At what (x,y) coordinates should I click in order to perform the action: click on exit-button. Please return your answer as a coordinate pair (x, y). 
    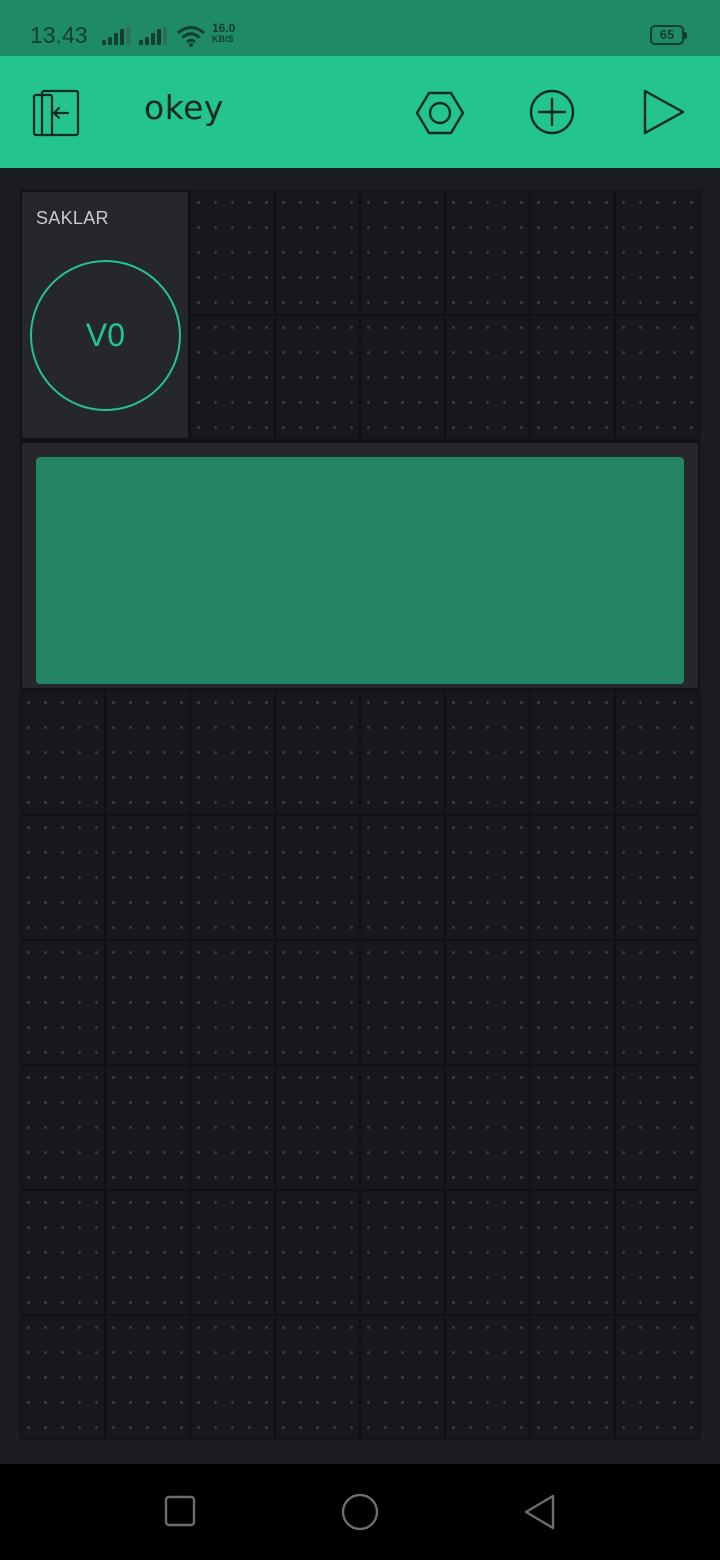
    Looking at the image, I should click on (56, 115).